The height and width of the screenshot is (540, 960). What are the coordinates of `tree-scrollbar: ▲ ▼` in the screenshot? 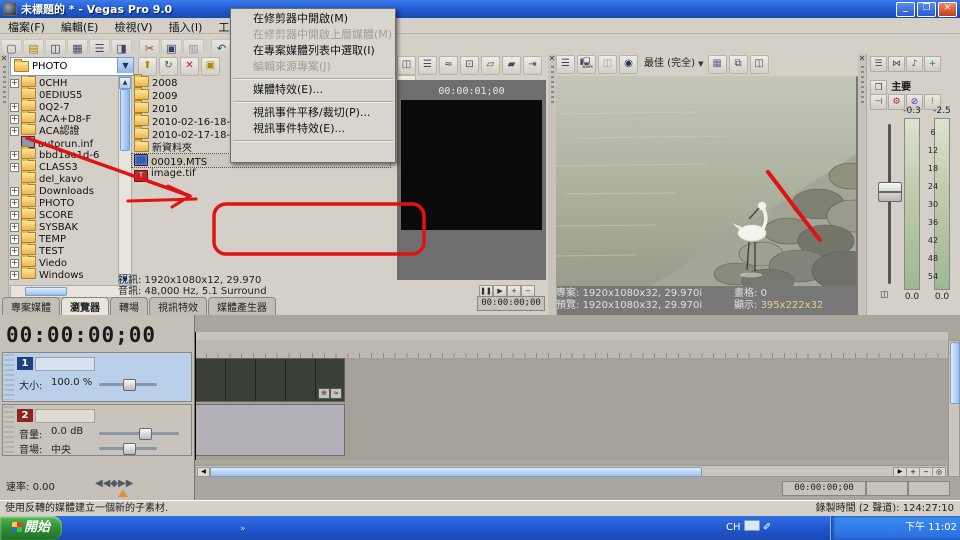 It's located at (125, 181).